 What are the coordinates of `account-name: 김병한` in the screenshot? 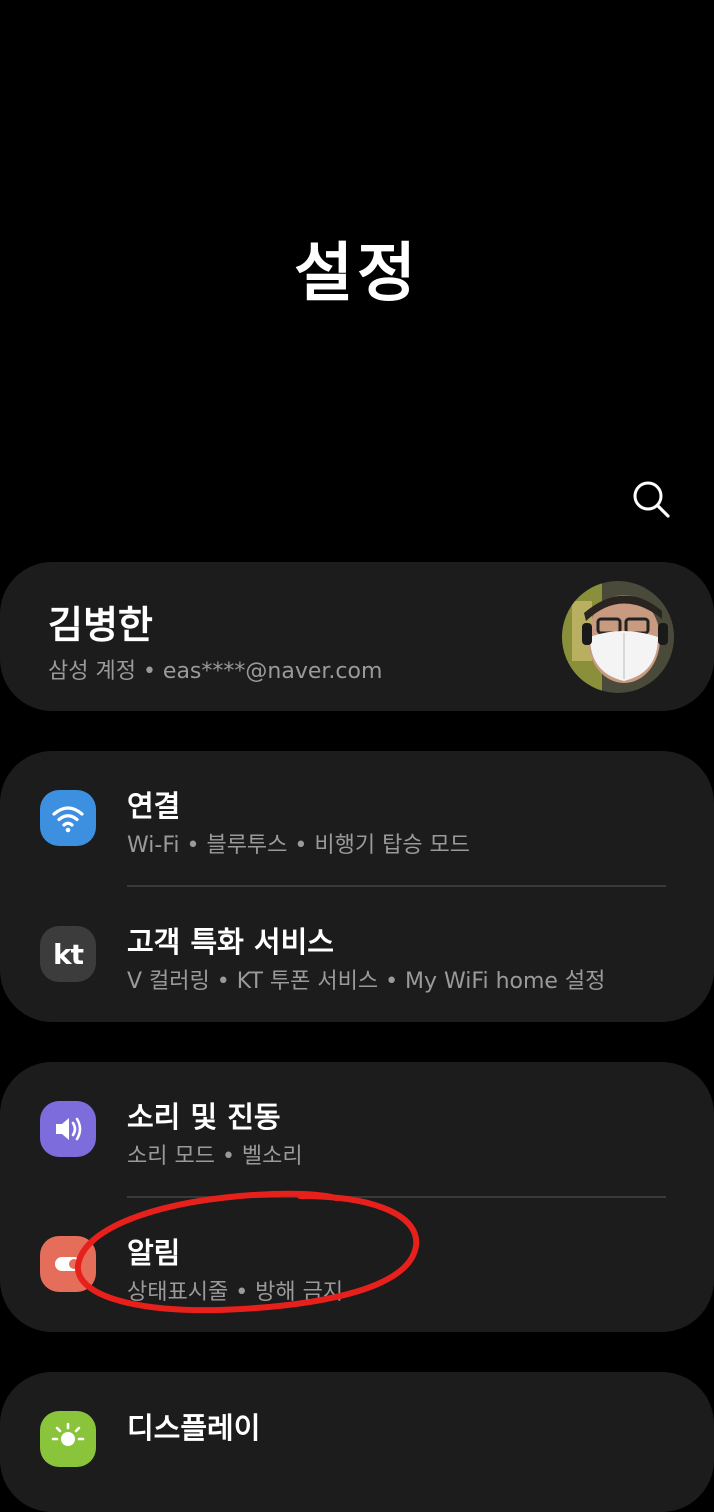 It's located at (100, 625).